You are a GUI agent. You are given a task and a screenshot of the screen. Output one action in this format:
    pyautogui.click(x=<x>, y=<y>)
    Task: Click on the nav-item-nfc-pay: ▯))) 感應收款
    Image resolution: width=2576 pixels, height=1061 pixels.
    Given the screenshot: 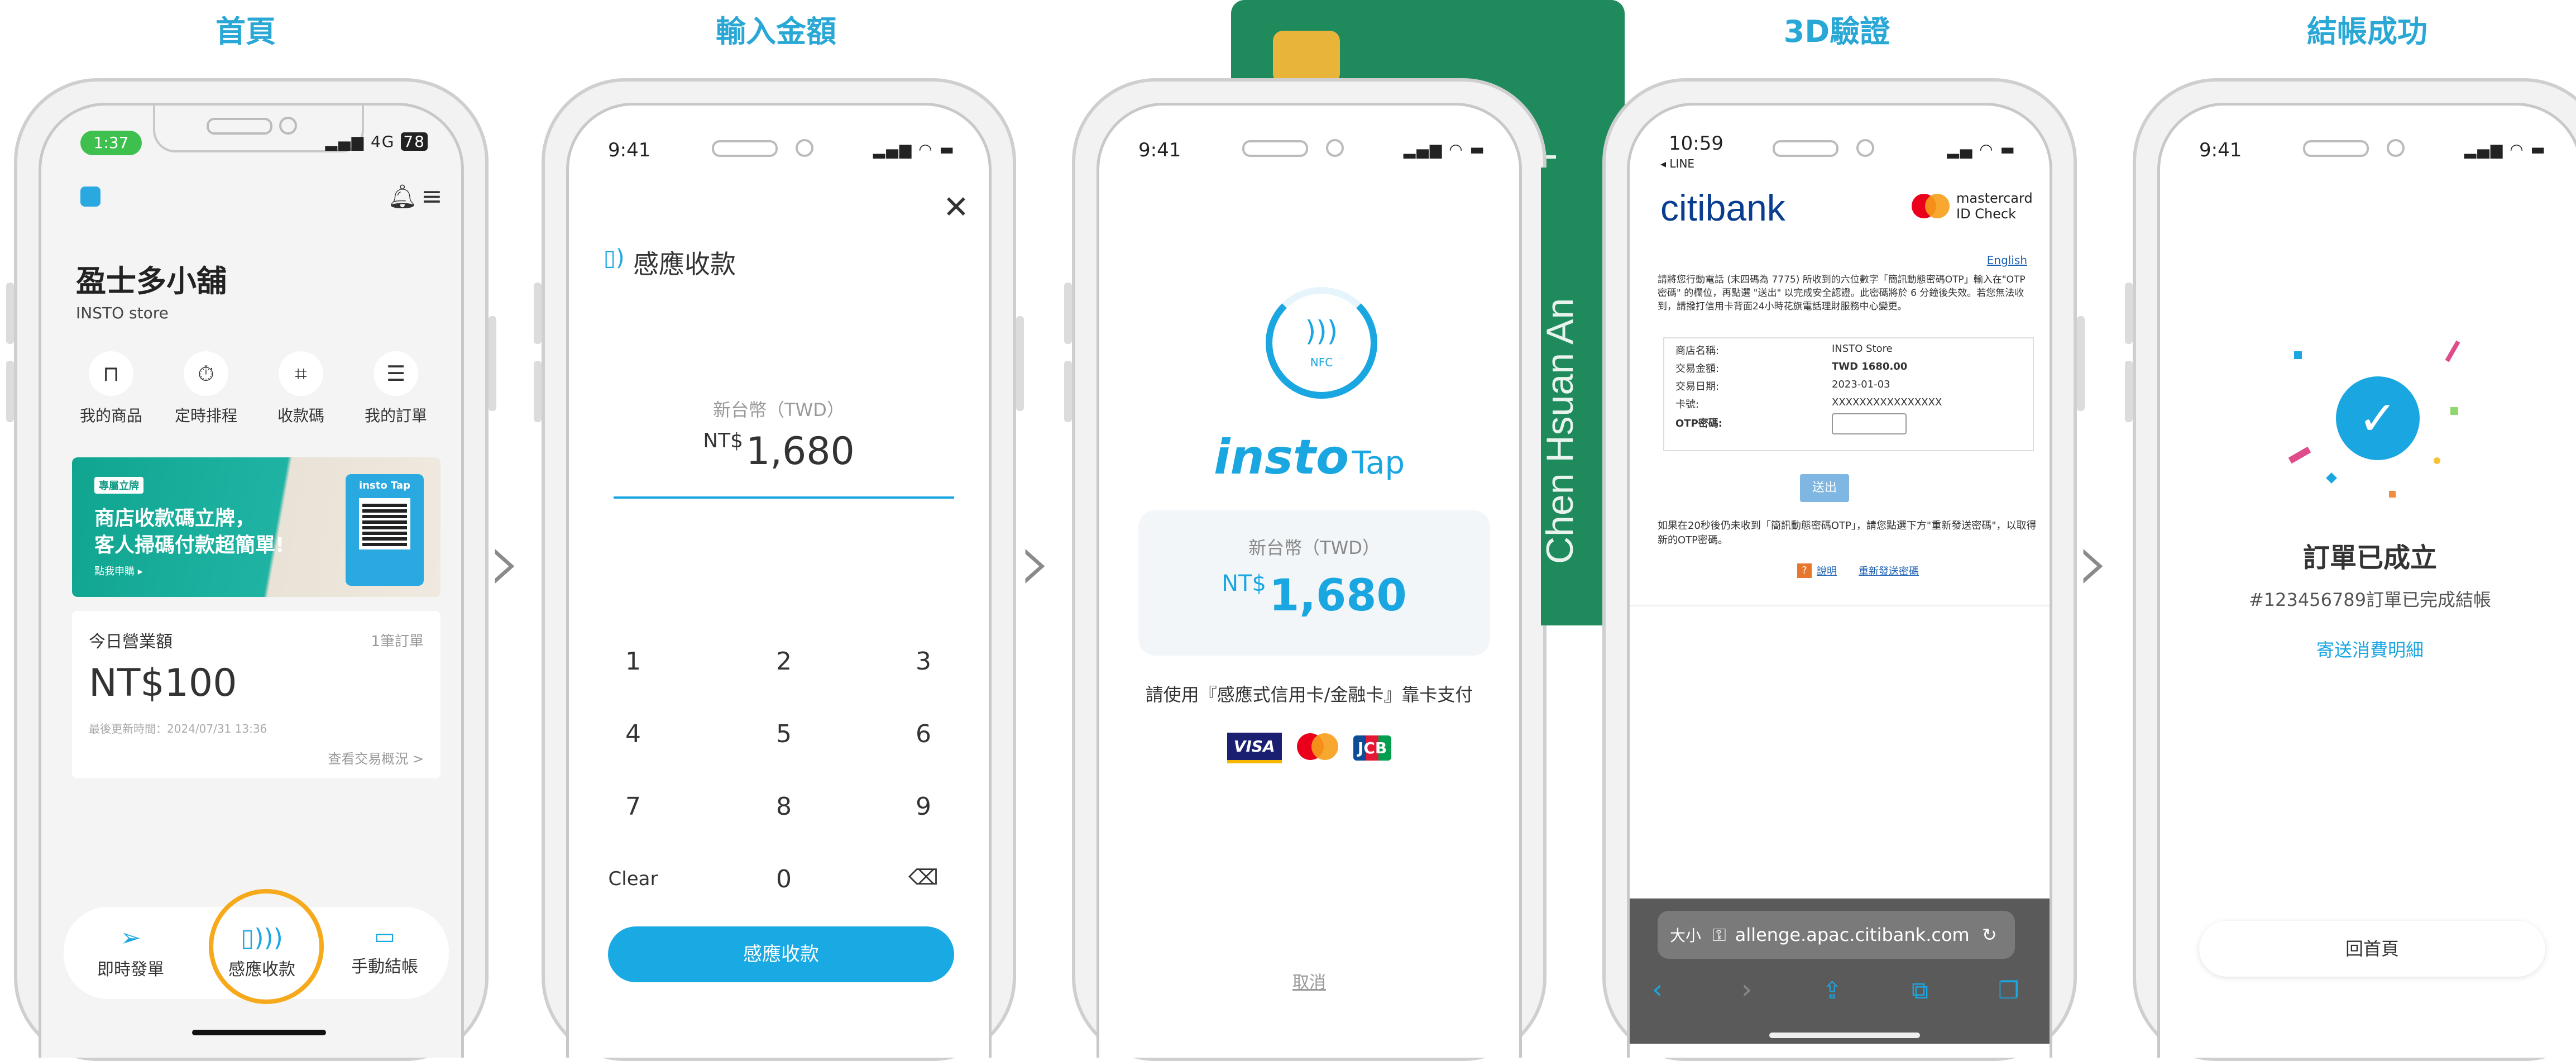 What is the action you would take?
    pyautogui.click(x=261, y=952)
    